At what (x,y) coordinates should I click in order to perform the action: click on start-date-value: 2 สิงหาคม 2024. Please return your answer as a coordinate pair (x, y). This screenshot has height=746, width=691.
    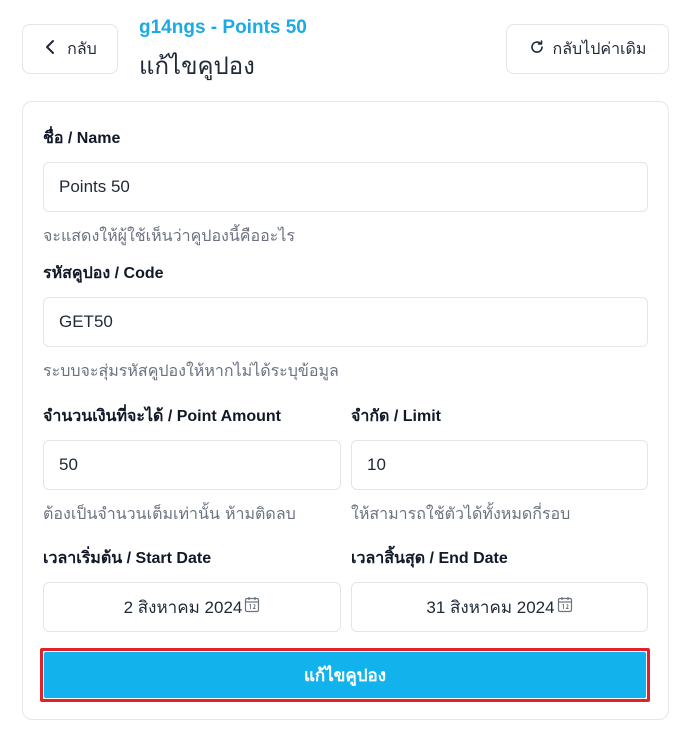
    Looking at the image, I should click on (183, 607).